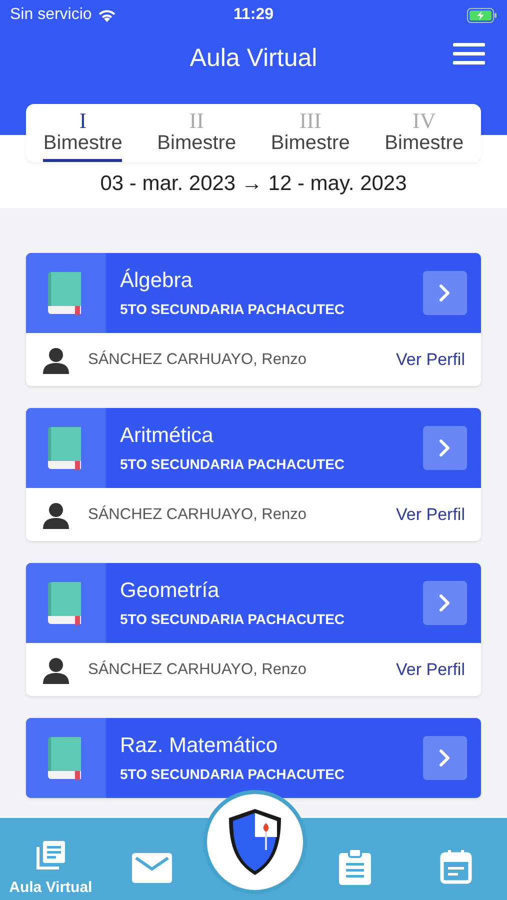 Image resolution: width=507 pixels, height=900 pixels. Describe the element at coordinates (424, 136) in the screenshot. I see `bimester-tab: IV Bimestre` at that location.